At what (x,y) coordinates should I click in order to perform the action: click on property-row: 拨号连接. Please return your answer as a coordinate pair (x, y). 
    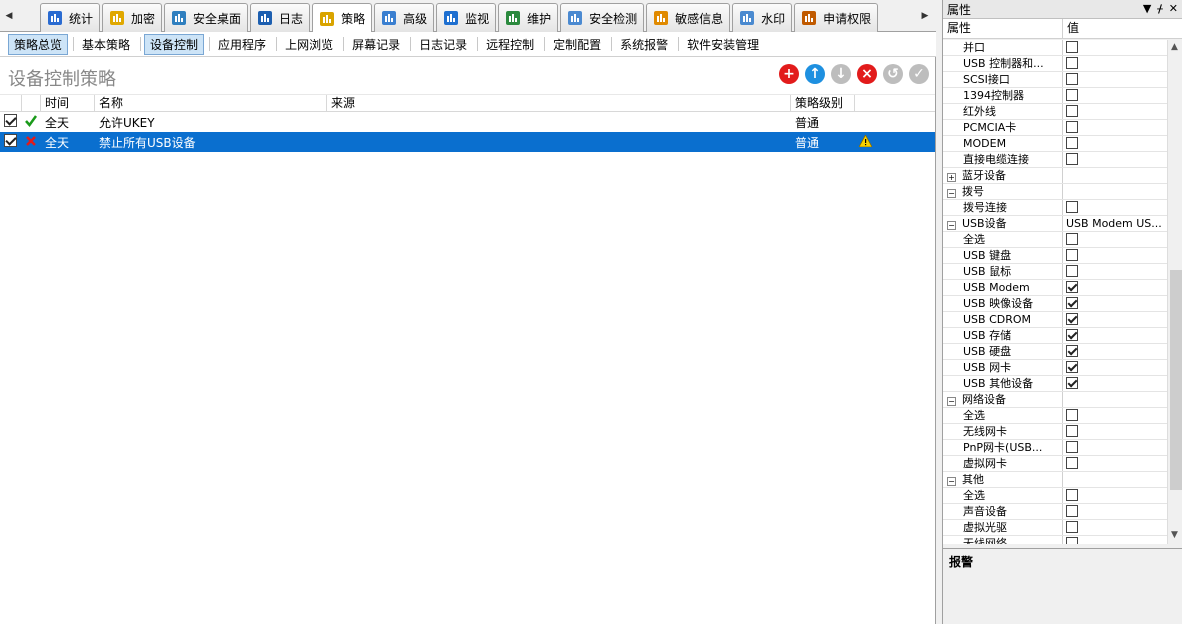
    Looking at the image, I should click on (1055, 208).